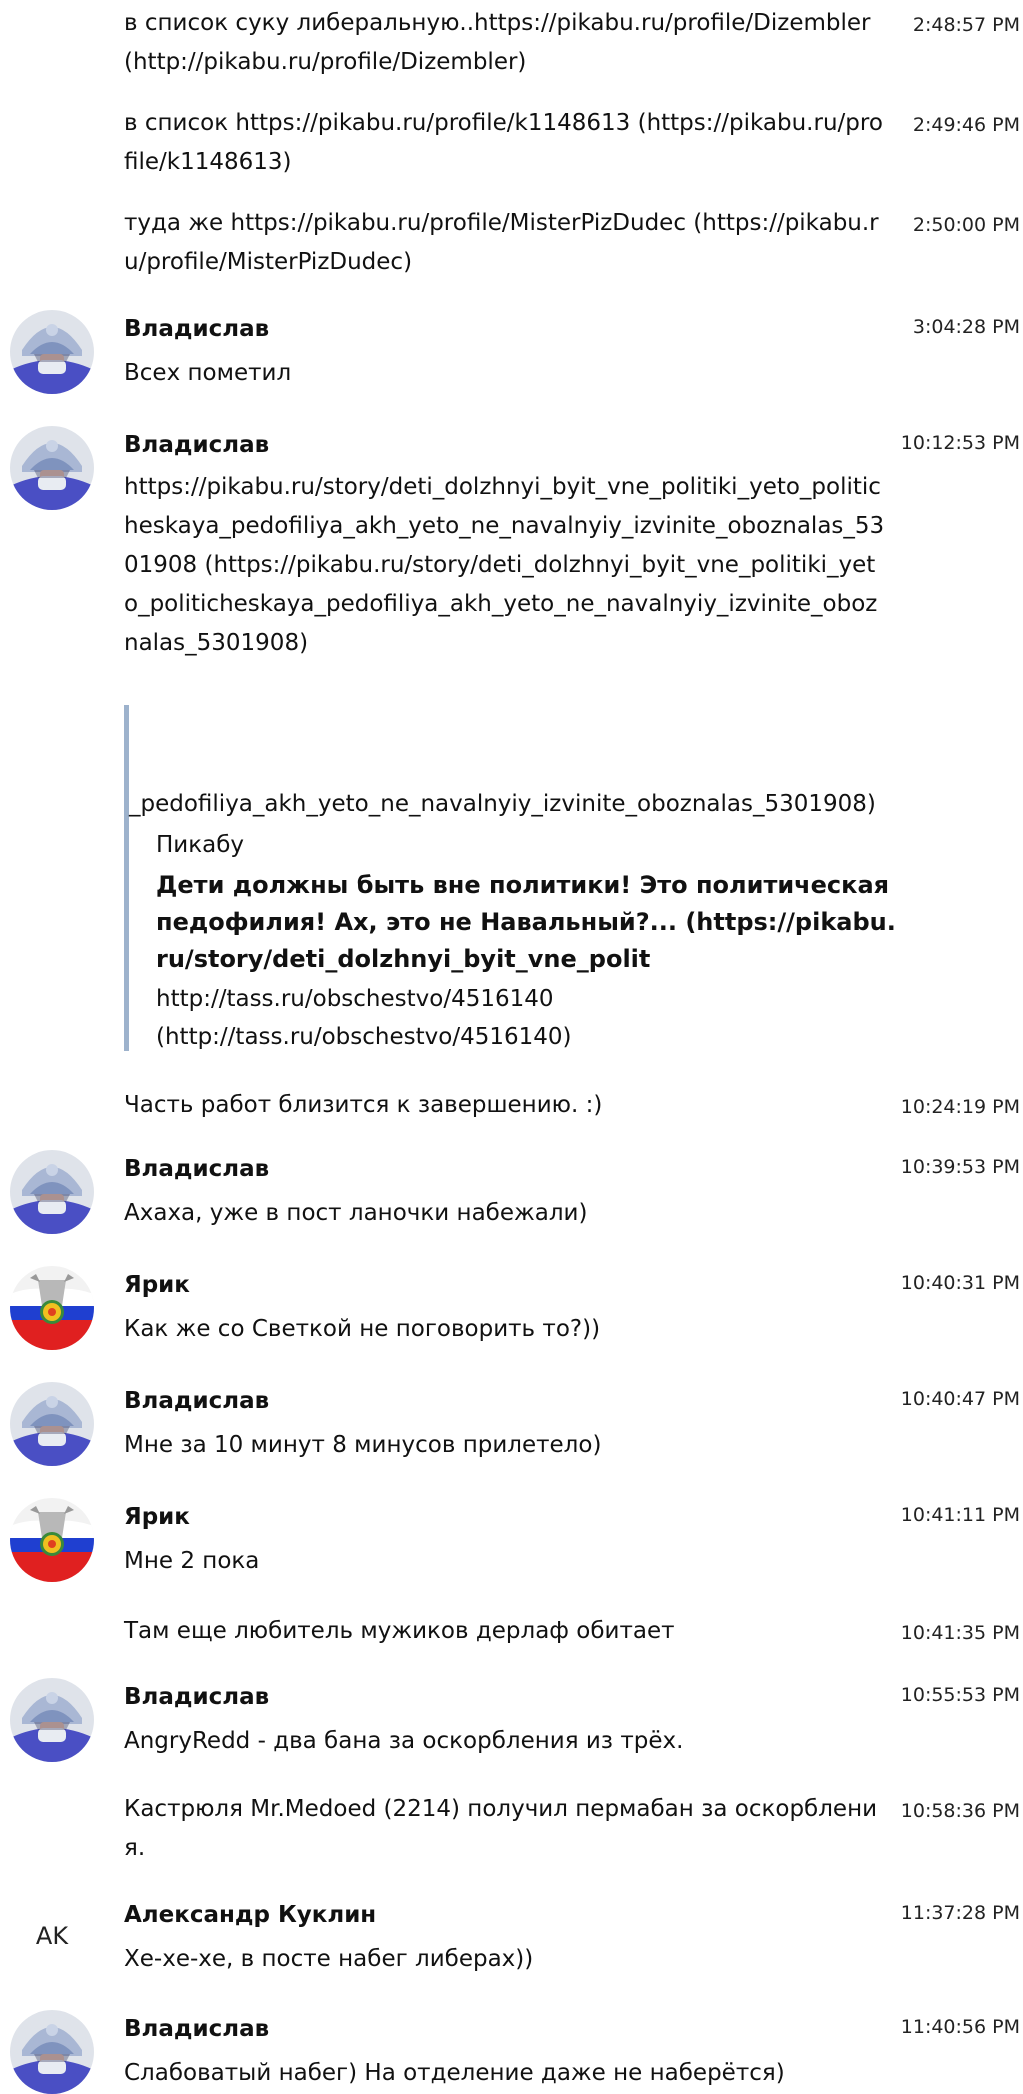  What do you see at coordinates (960, 1695) in the screenshot?
I see `message-time: 10:55:53 PM` at bounding box center [960, 1695].